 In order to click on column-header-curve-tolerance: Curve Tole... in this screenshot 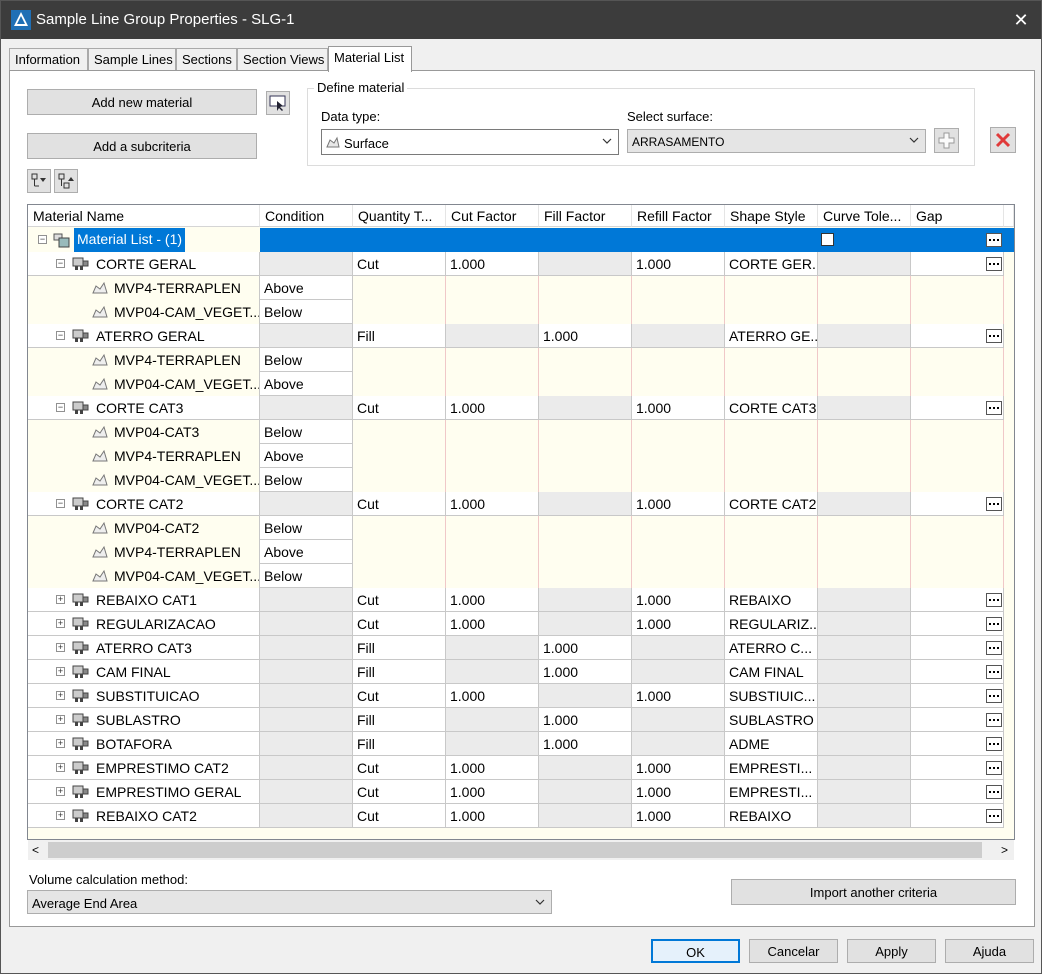, I will do `click(864, 216)`.